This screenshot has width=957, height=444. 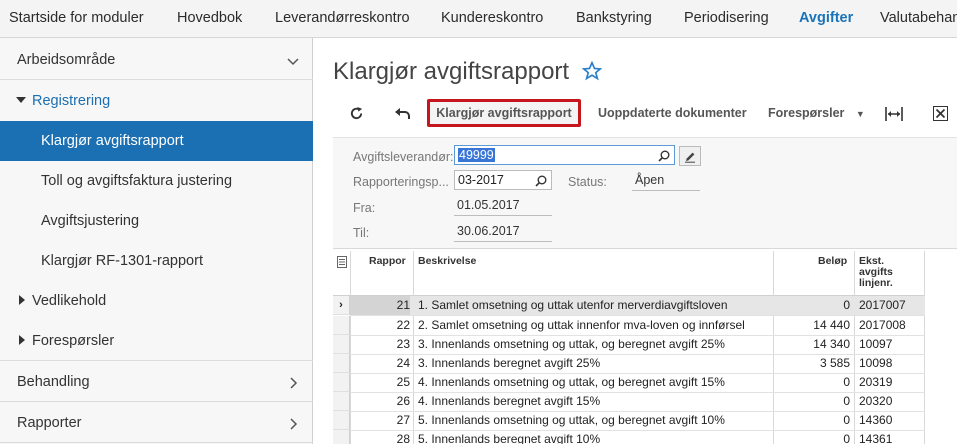 I want to click on prepare-tax-report-label: Klargjør avgiftsrapport, so click(x=504, y=113).